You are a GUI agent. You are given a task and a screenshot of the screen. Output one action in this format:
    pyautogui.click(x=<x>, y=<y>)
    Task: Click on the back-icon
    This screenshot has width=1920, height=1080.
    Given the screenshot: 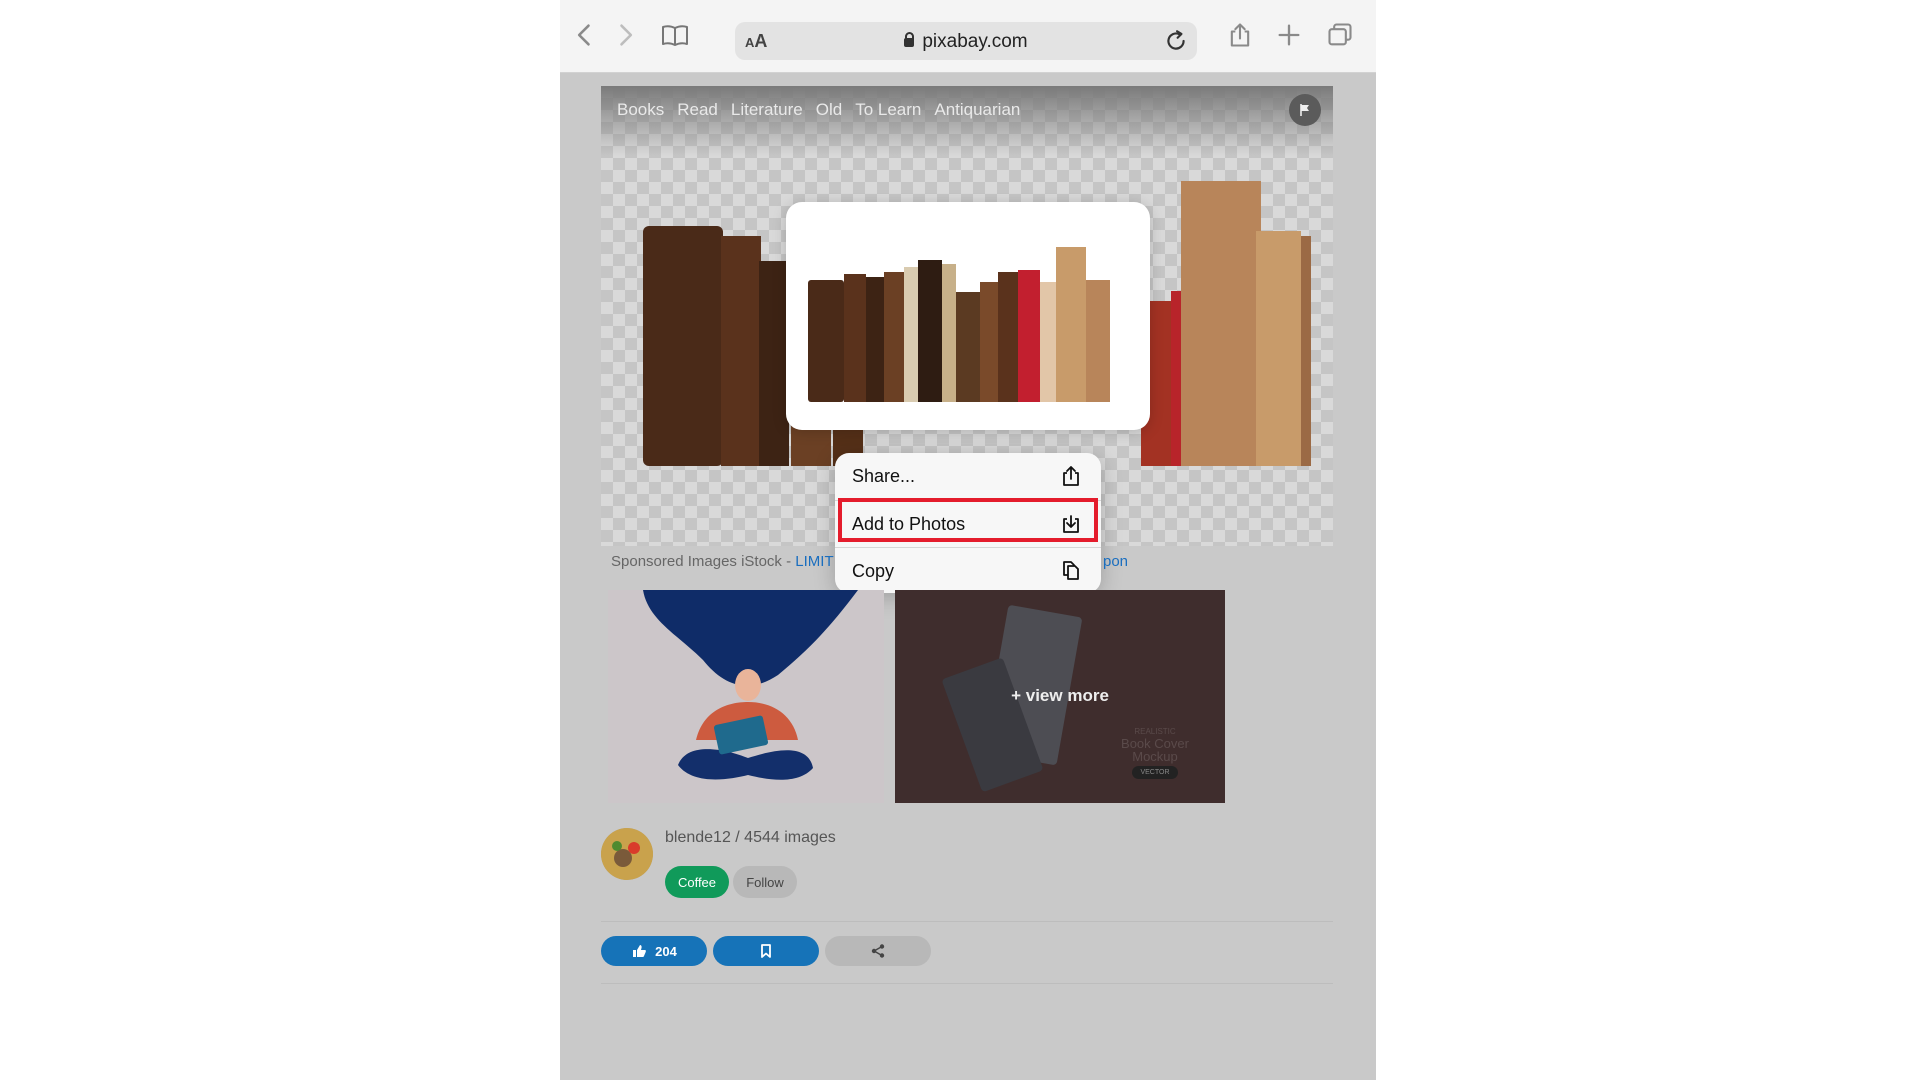 What is the action you would take?
    pyautogui.click(x=585, y=35)
    